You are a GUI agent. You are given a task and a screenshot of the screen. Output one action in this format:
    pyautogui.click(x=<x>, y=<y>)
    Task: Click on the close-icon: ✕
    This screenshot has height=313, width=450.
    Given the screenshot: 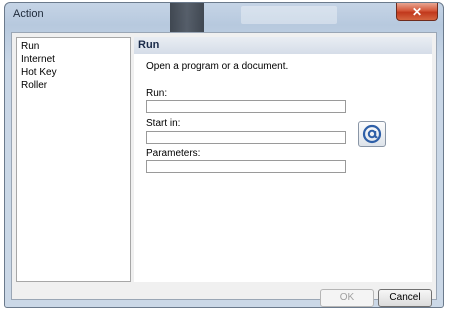 What is the action you would take?
    pyautogui.click(x=417, y=11)
    